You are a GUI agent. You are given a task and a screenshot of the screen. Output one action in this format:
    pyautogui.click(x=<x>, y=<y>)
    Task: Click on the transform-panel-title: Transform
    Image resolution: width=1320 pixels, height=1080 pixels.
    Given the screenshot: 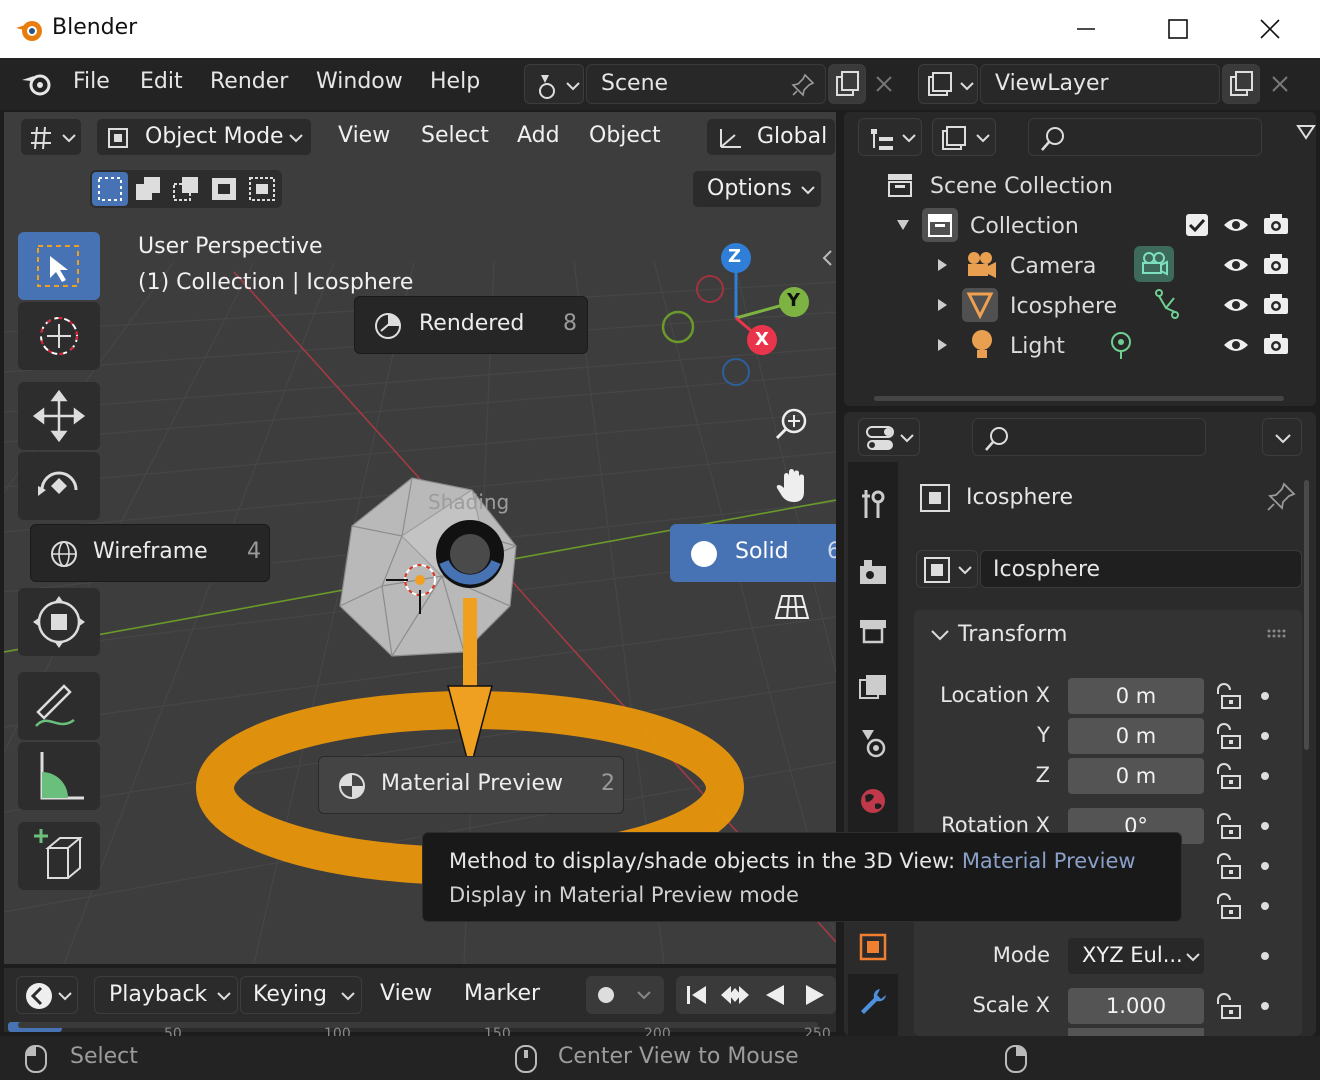 What is the action you would take?
    pyautogui.click(x=1012, y=634)
    